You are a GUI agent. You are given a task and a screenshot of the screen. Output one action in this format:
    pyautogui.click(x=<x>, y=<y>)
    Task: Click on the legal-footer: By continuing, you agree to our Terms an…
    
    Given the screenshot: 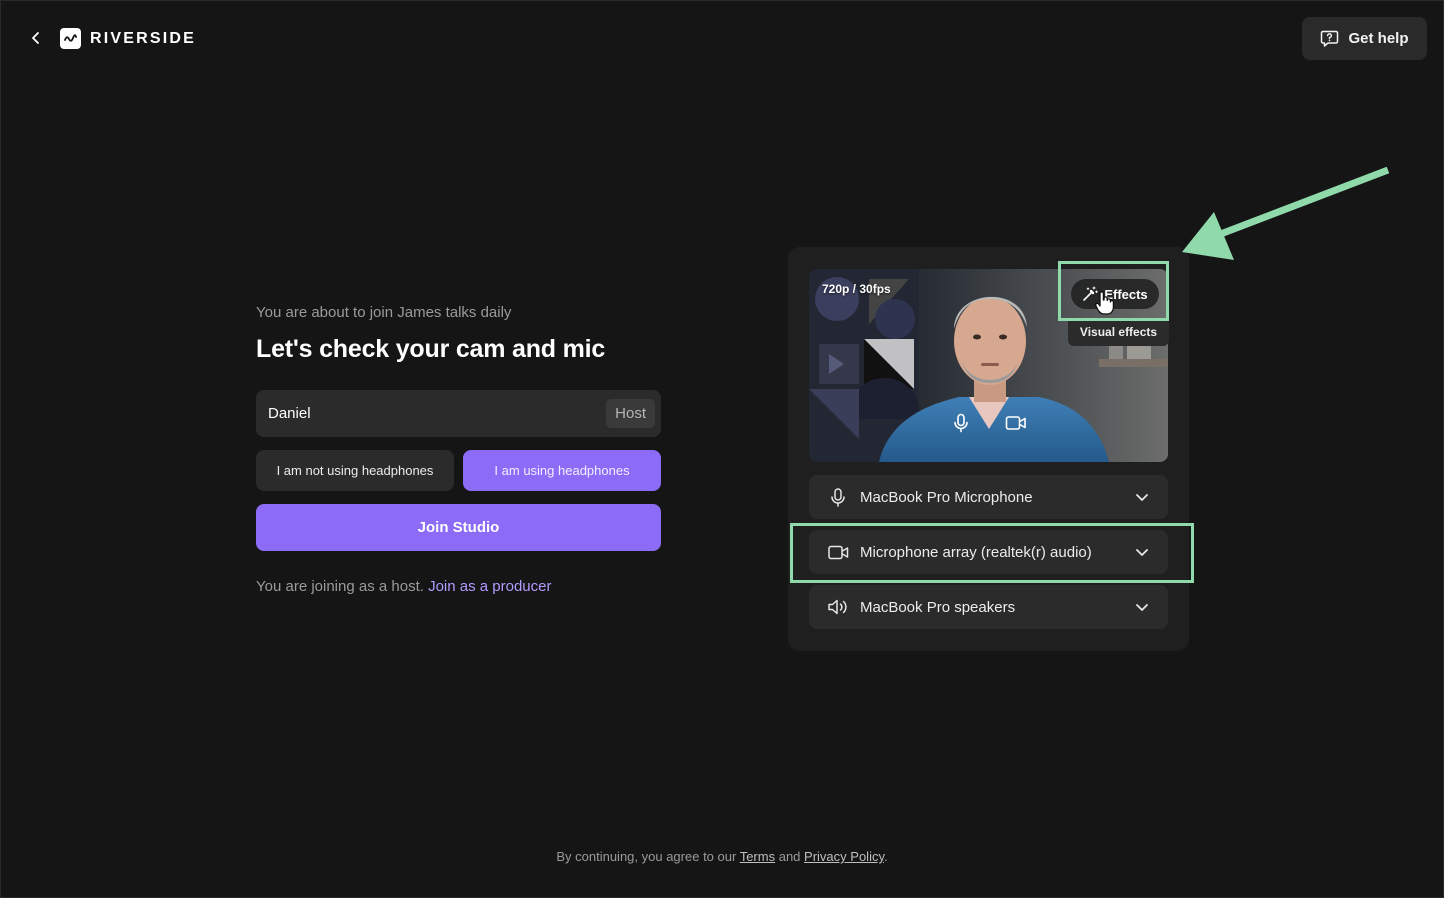 What is the action you would take?
    pyautogui.click(x=722, y=856)
    